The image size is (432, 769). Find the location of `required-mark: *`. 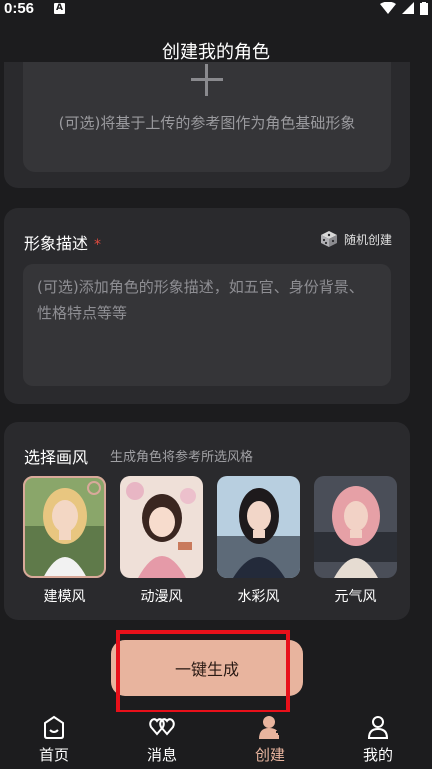

required-mark: * is located at coordinates (98, 245).